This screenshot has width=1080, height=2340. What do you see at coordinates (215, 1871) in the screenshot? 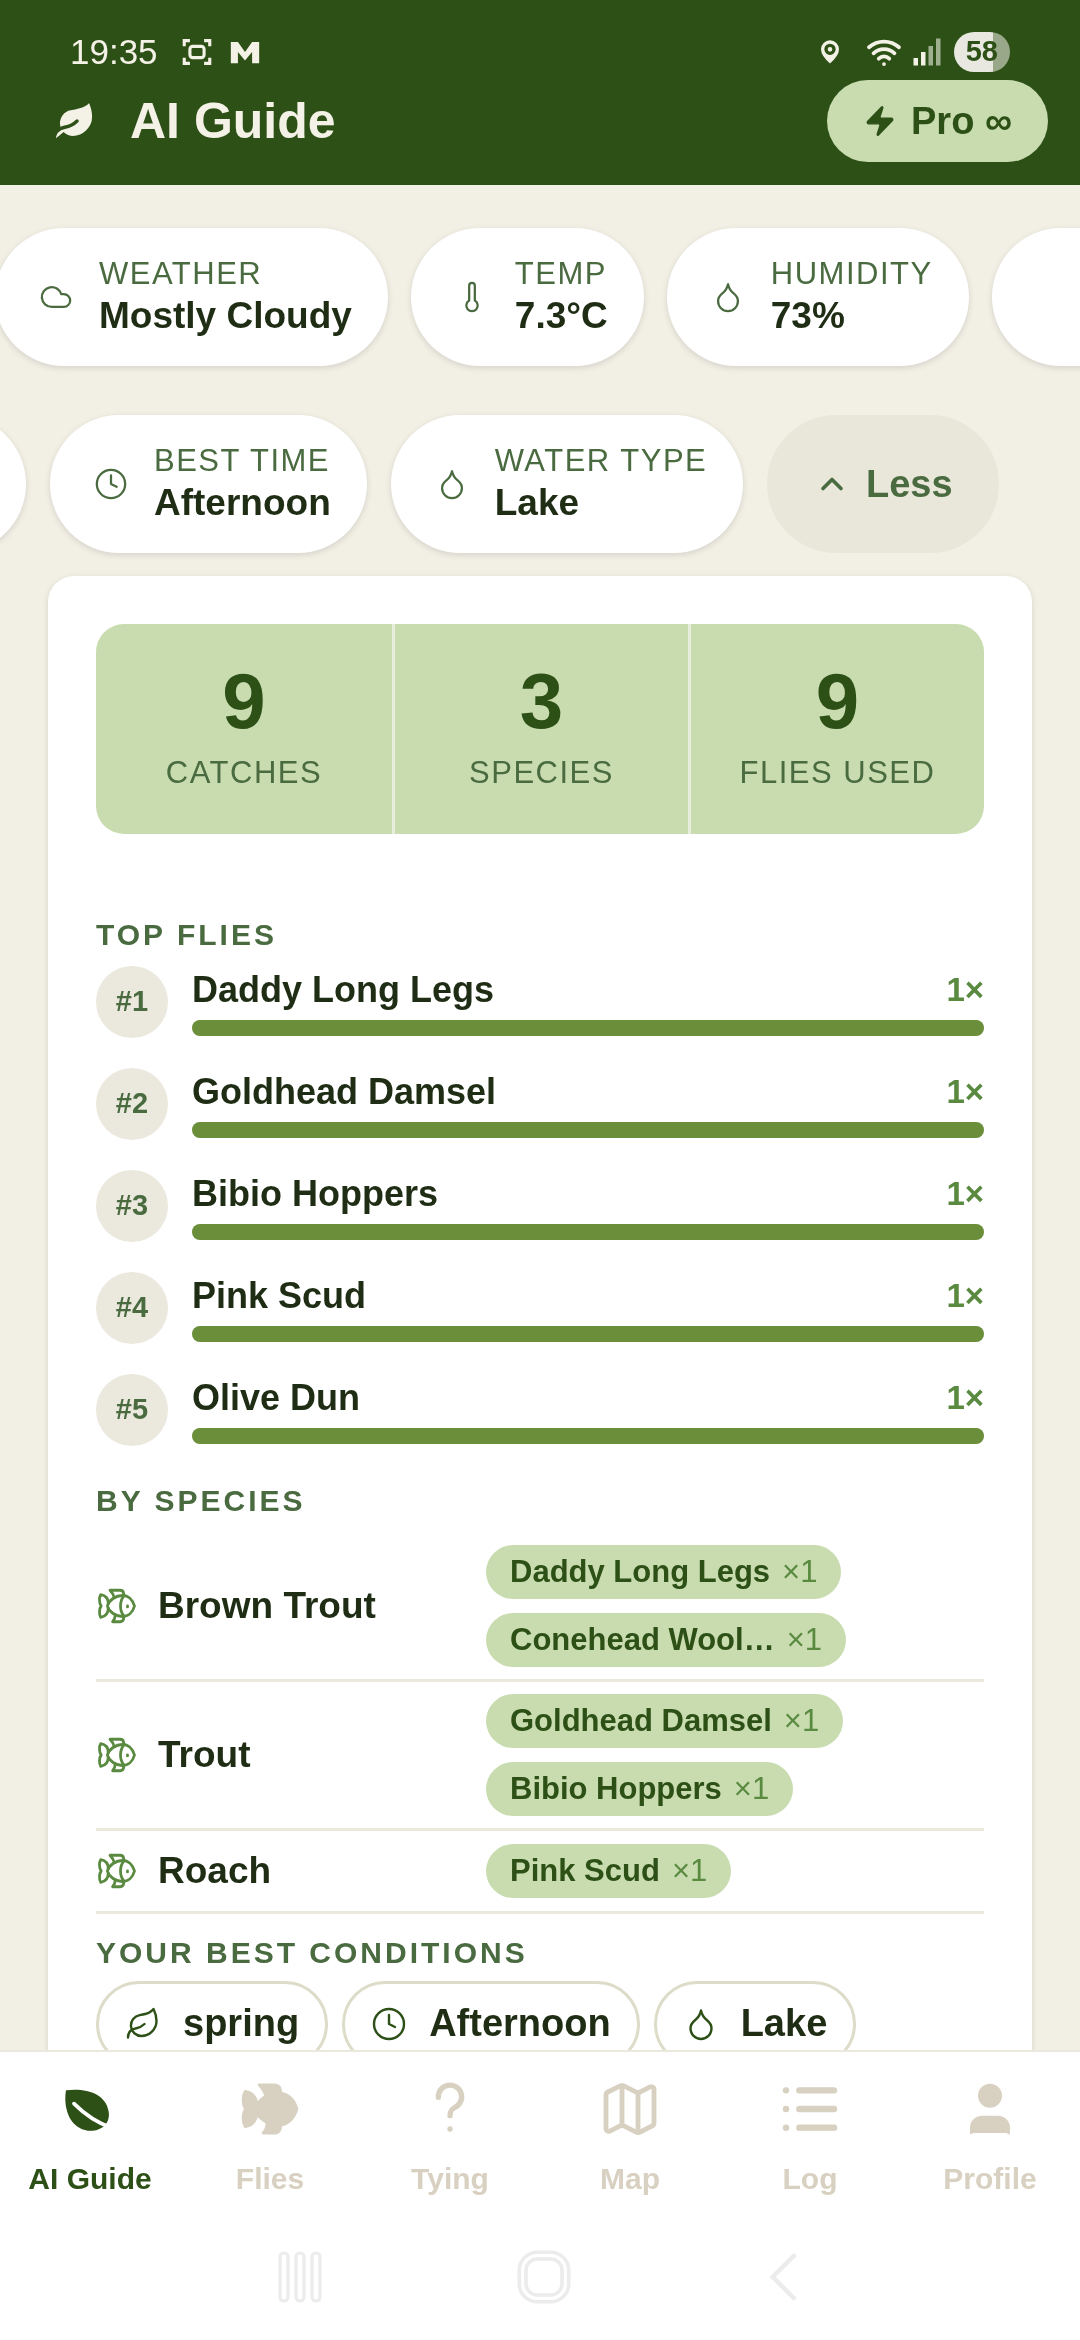
I see `species-name: Roach` at bounding box center [215, 1871].